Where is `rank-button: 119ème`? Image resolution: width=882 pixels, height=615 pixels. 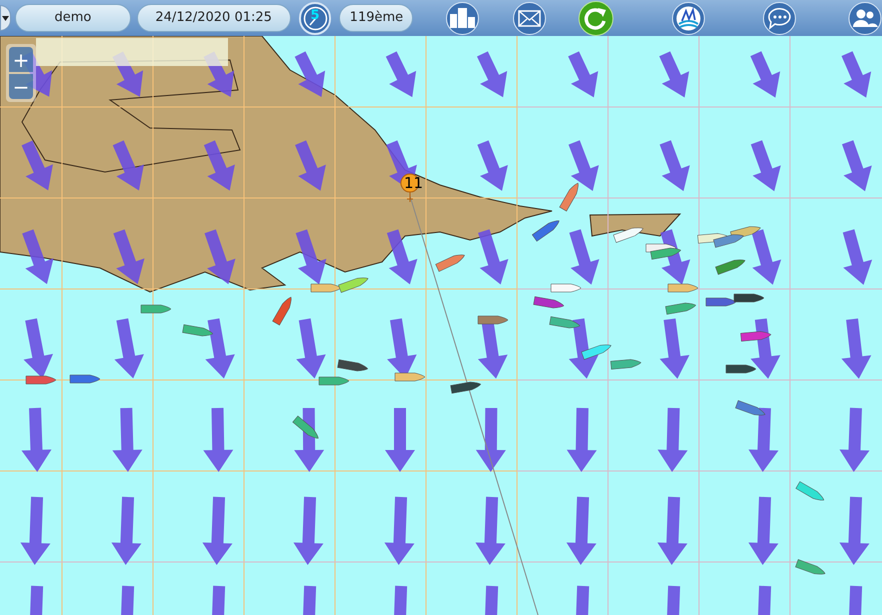 rank-button: 119ème is located at coordinates (376, 18).